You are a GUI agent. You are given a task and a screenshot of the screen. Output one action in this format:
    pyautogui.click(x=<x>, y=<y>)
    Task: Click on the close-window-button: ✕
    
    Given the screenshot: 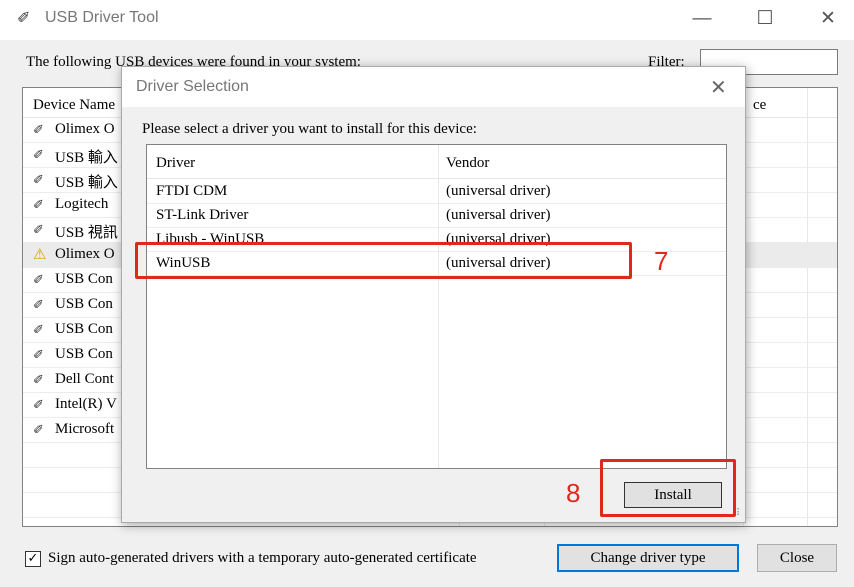 What is the action you would take?
    pyautogui.click(x=828, y=19)
    